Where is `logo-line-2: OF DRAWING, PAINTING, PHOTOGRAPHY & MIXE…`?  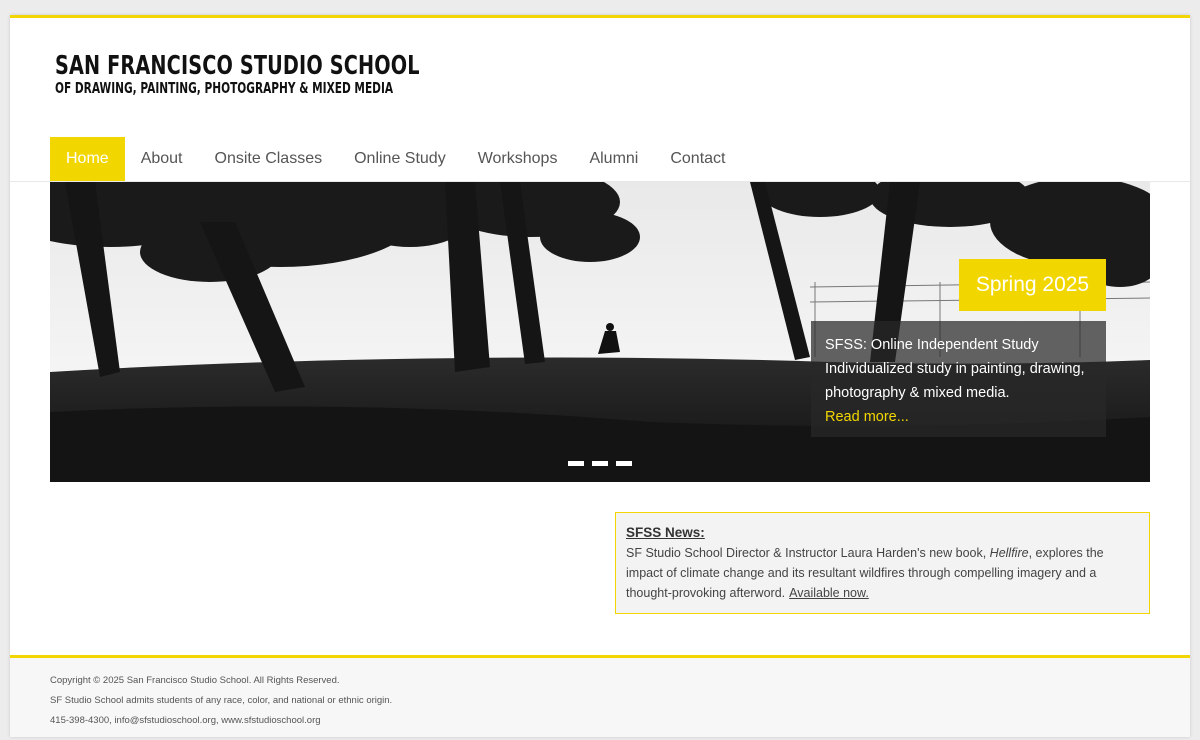 logo-line-2: OF DRAWING, PAINTING, PHOTOGRAPHY & MIXE… is located at coordinates (224, 88).